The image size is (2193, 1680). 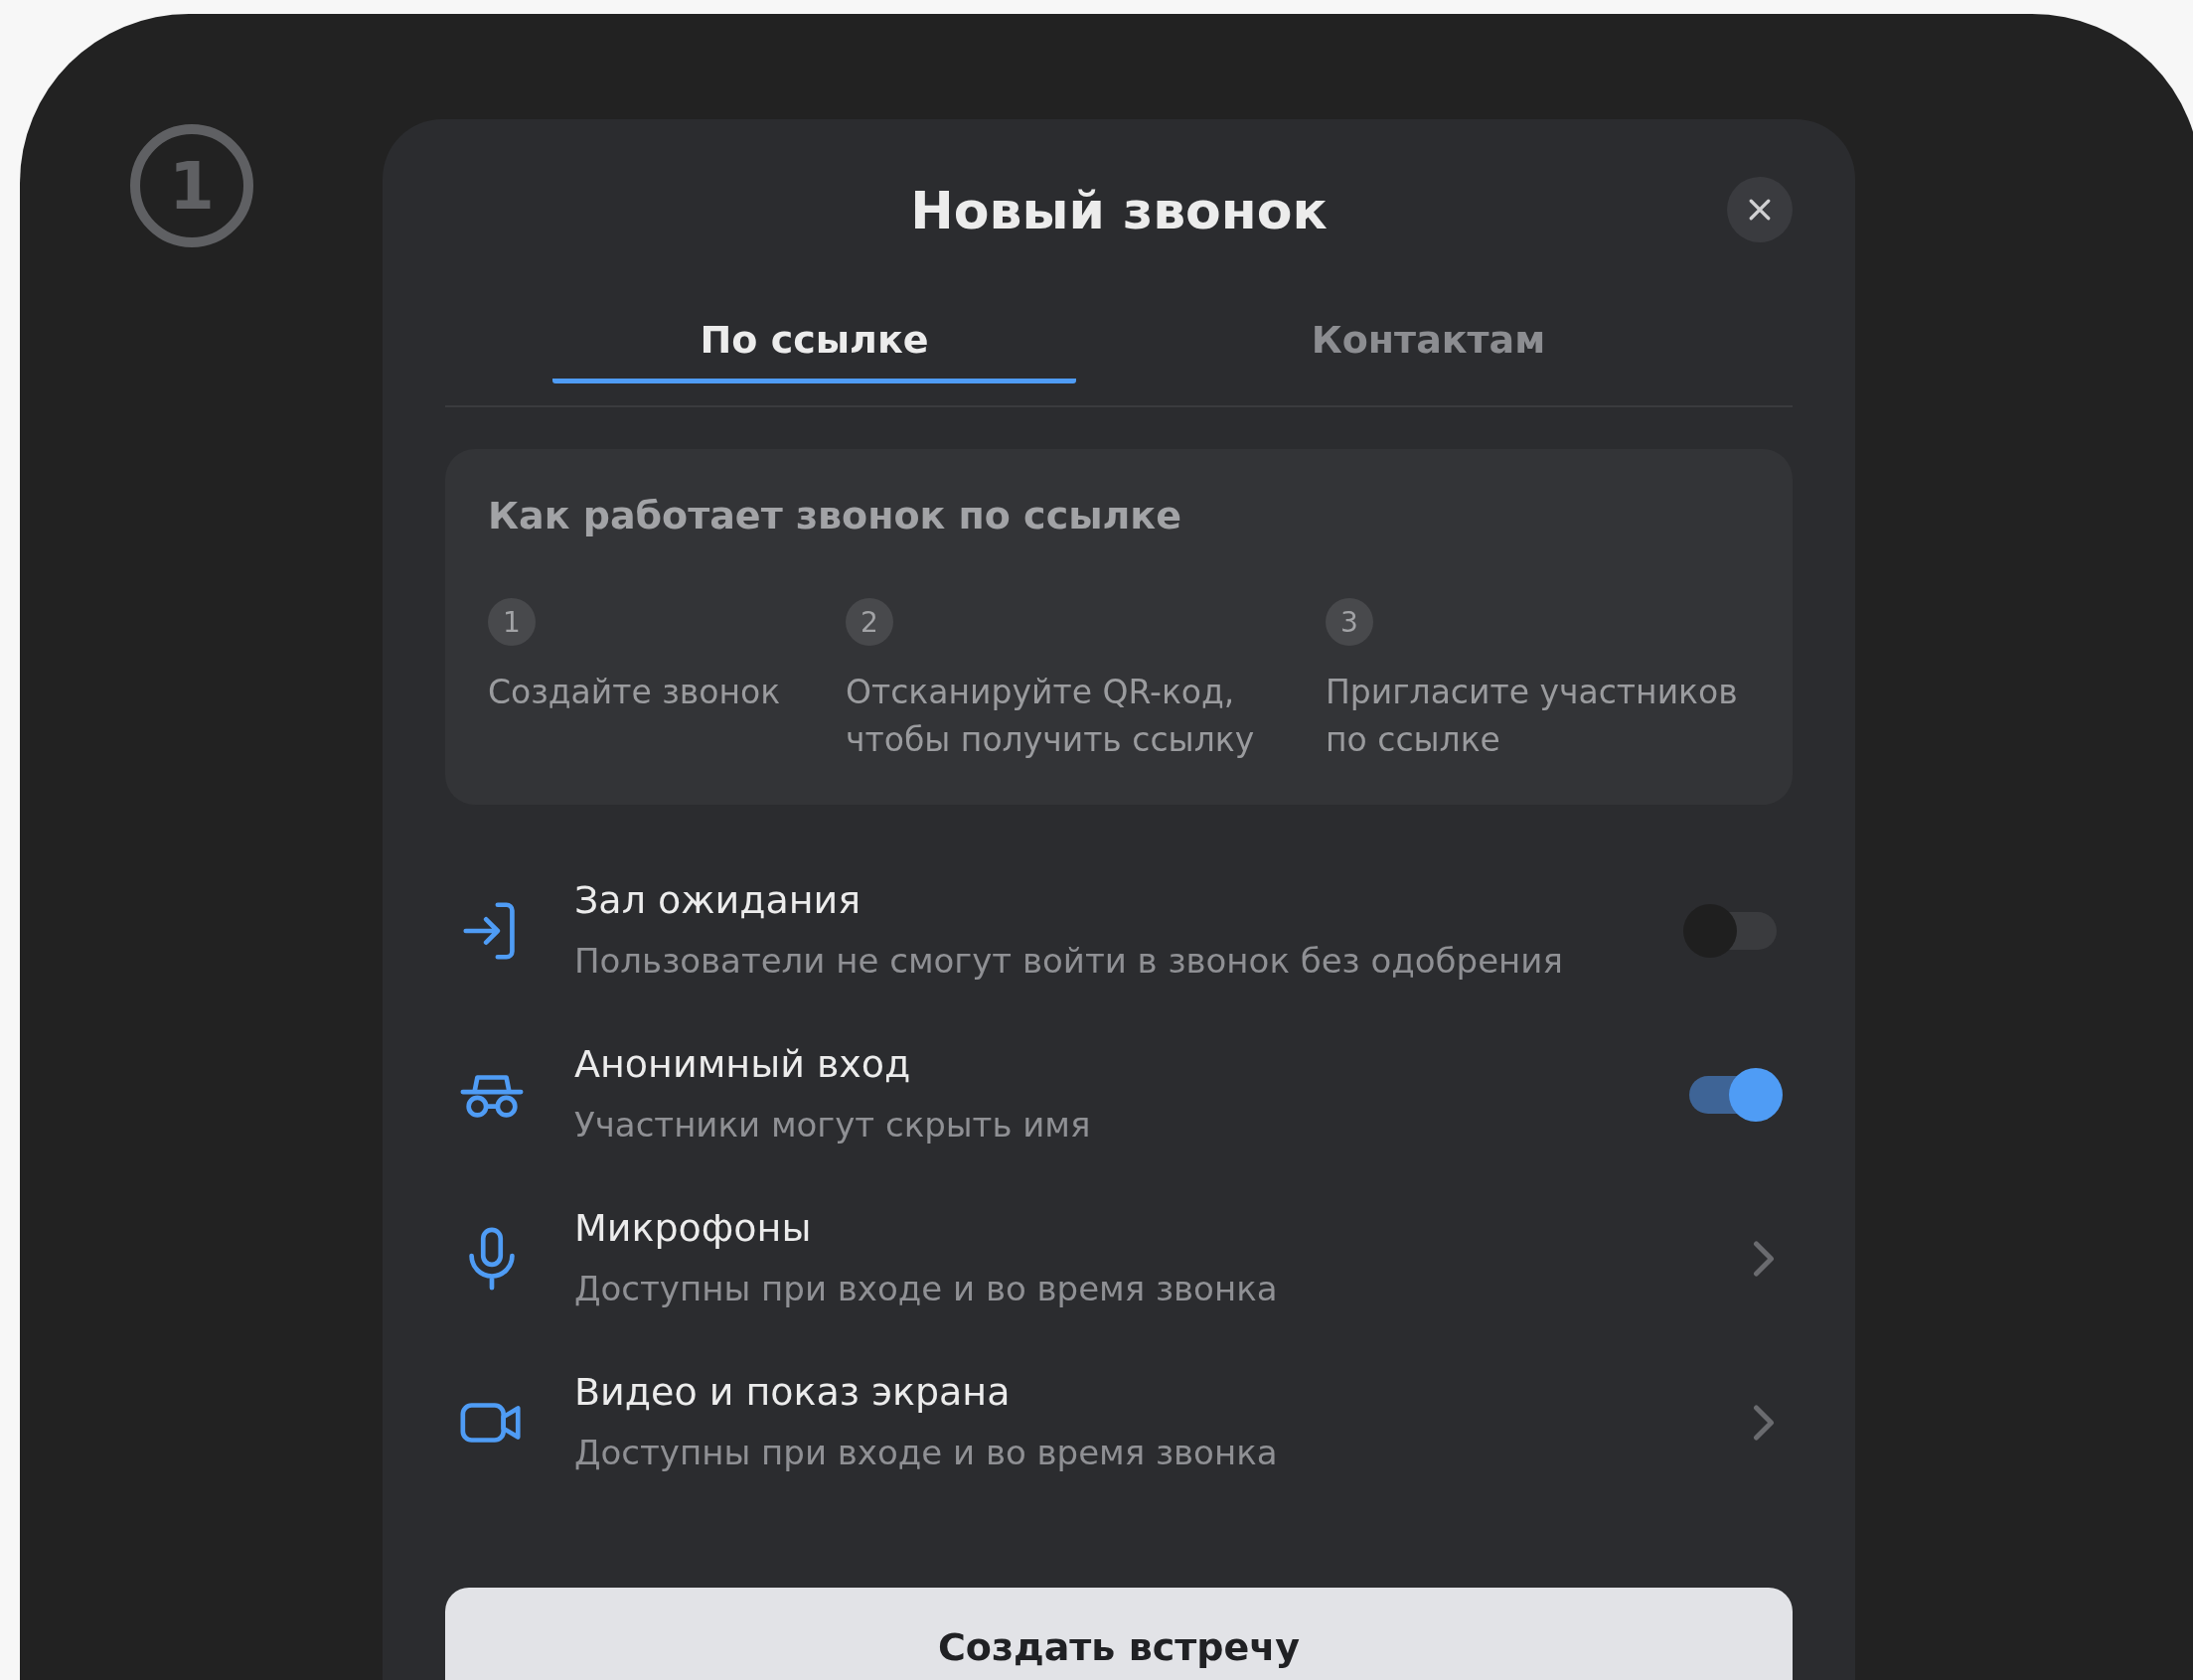 What do you see at coordinates (793, 1392) in the screenshot?
I see `option-title: Видео и показ экрана` at bounding box center [793, 1392].